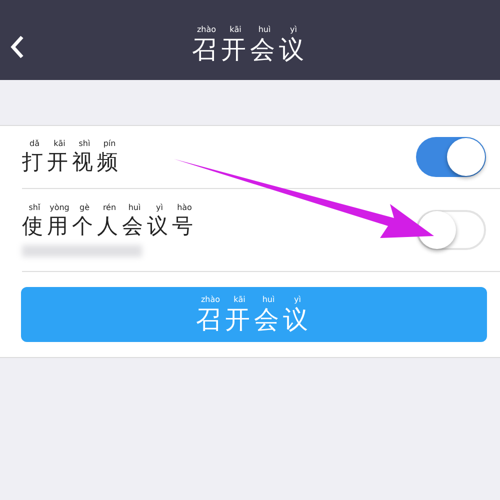  Describe the element at coordinates (34, 144) in the screenshot. I see `pinyin-label: dǎ` at that location.